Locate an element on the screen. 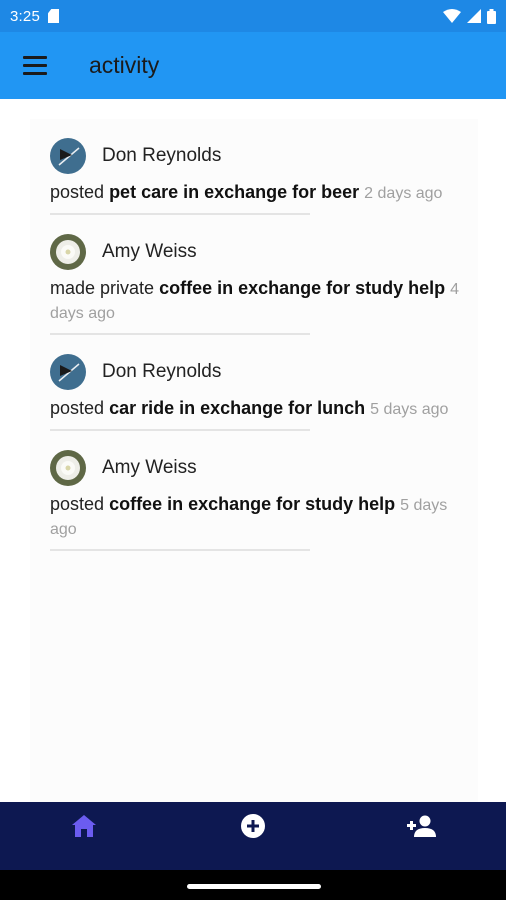 The height and width of the screenshot is (900, 506). gesture-bar is located at coordinates (253, 885).